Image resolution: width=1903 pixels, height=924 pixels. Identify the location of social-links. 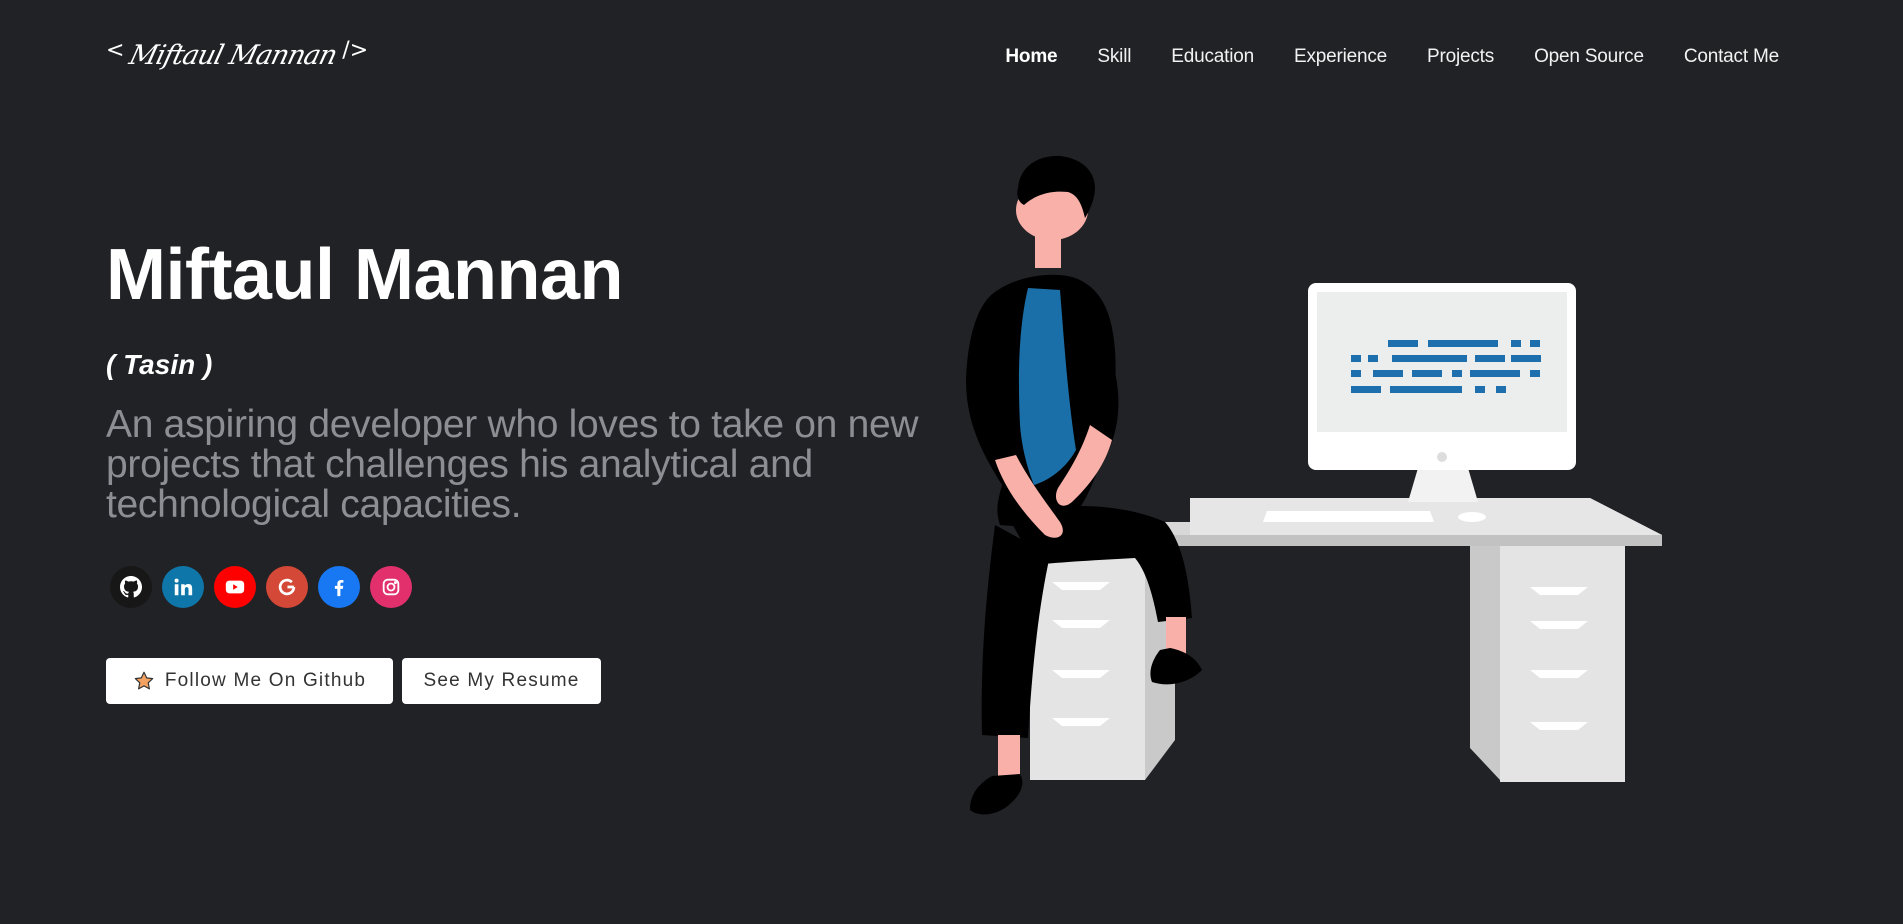
(261, 587).